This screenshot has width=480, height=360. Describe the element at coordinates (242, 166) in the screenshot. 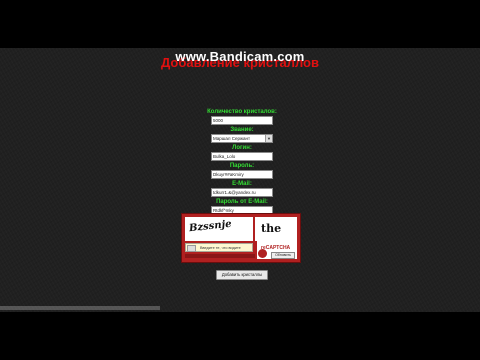

I see `password-label: Пароль:` at that location.